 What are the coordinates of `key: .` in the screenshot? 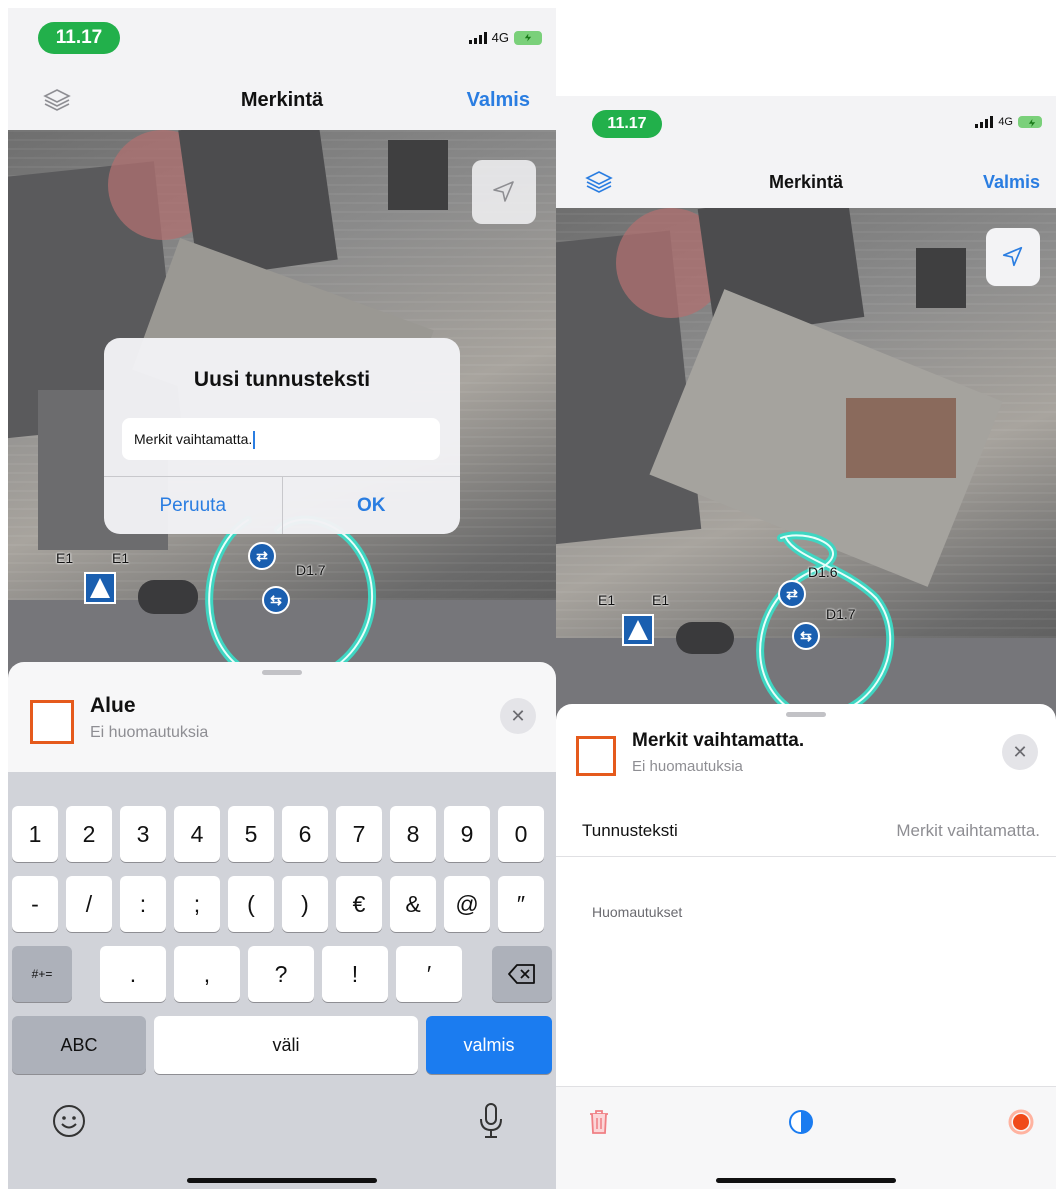 It's located at (133, 974).